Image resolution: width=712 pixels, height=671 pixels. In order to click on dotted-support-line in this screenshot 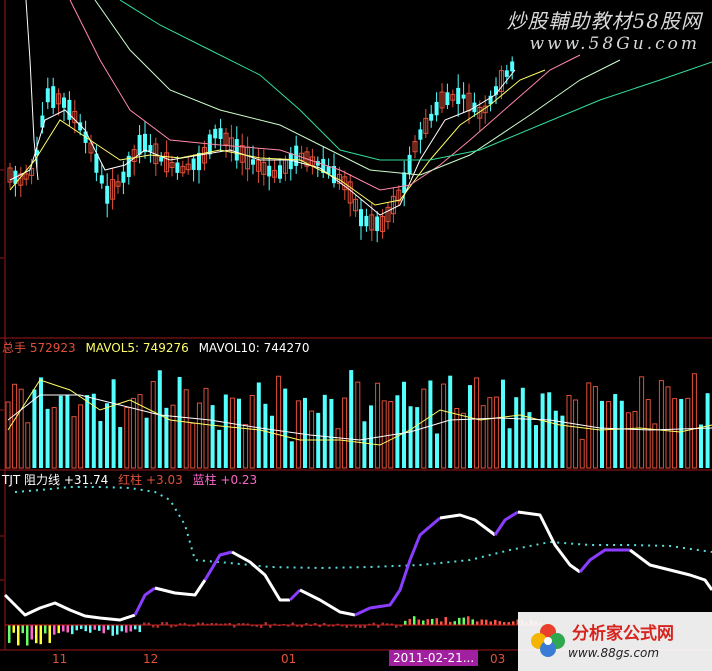, I will do `click(363, 528)`.